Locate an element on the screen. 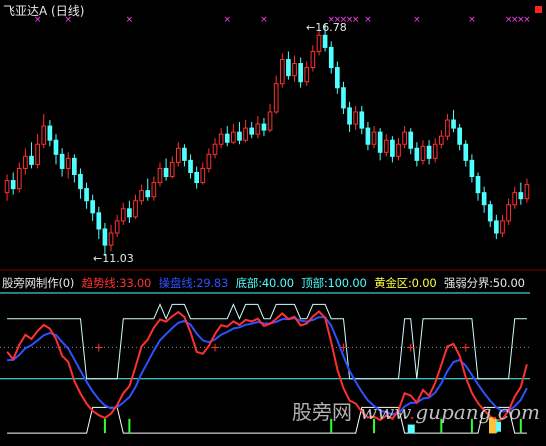  period-label: (日线) is located at coordinates (68, 11).